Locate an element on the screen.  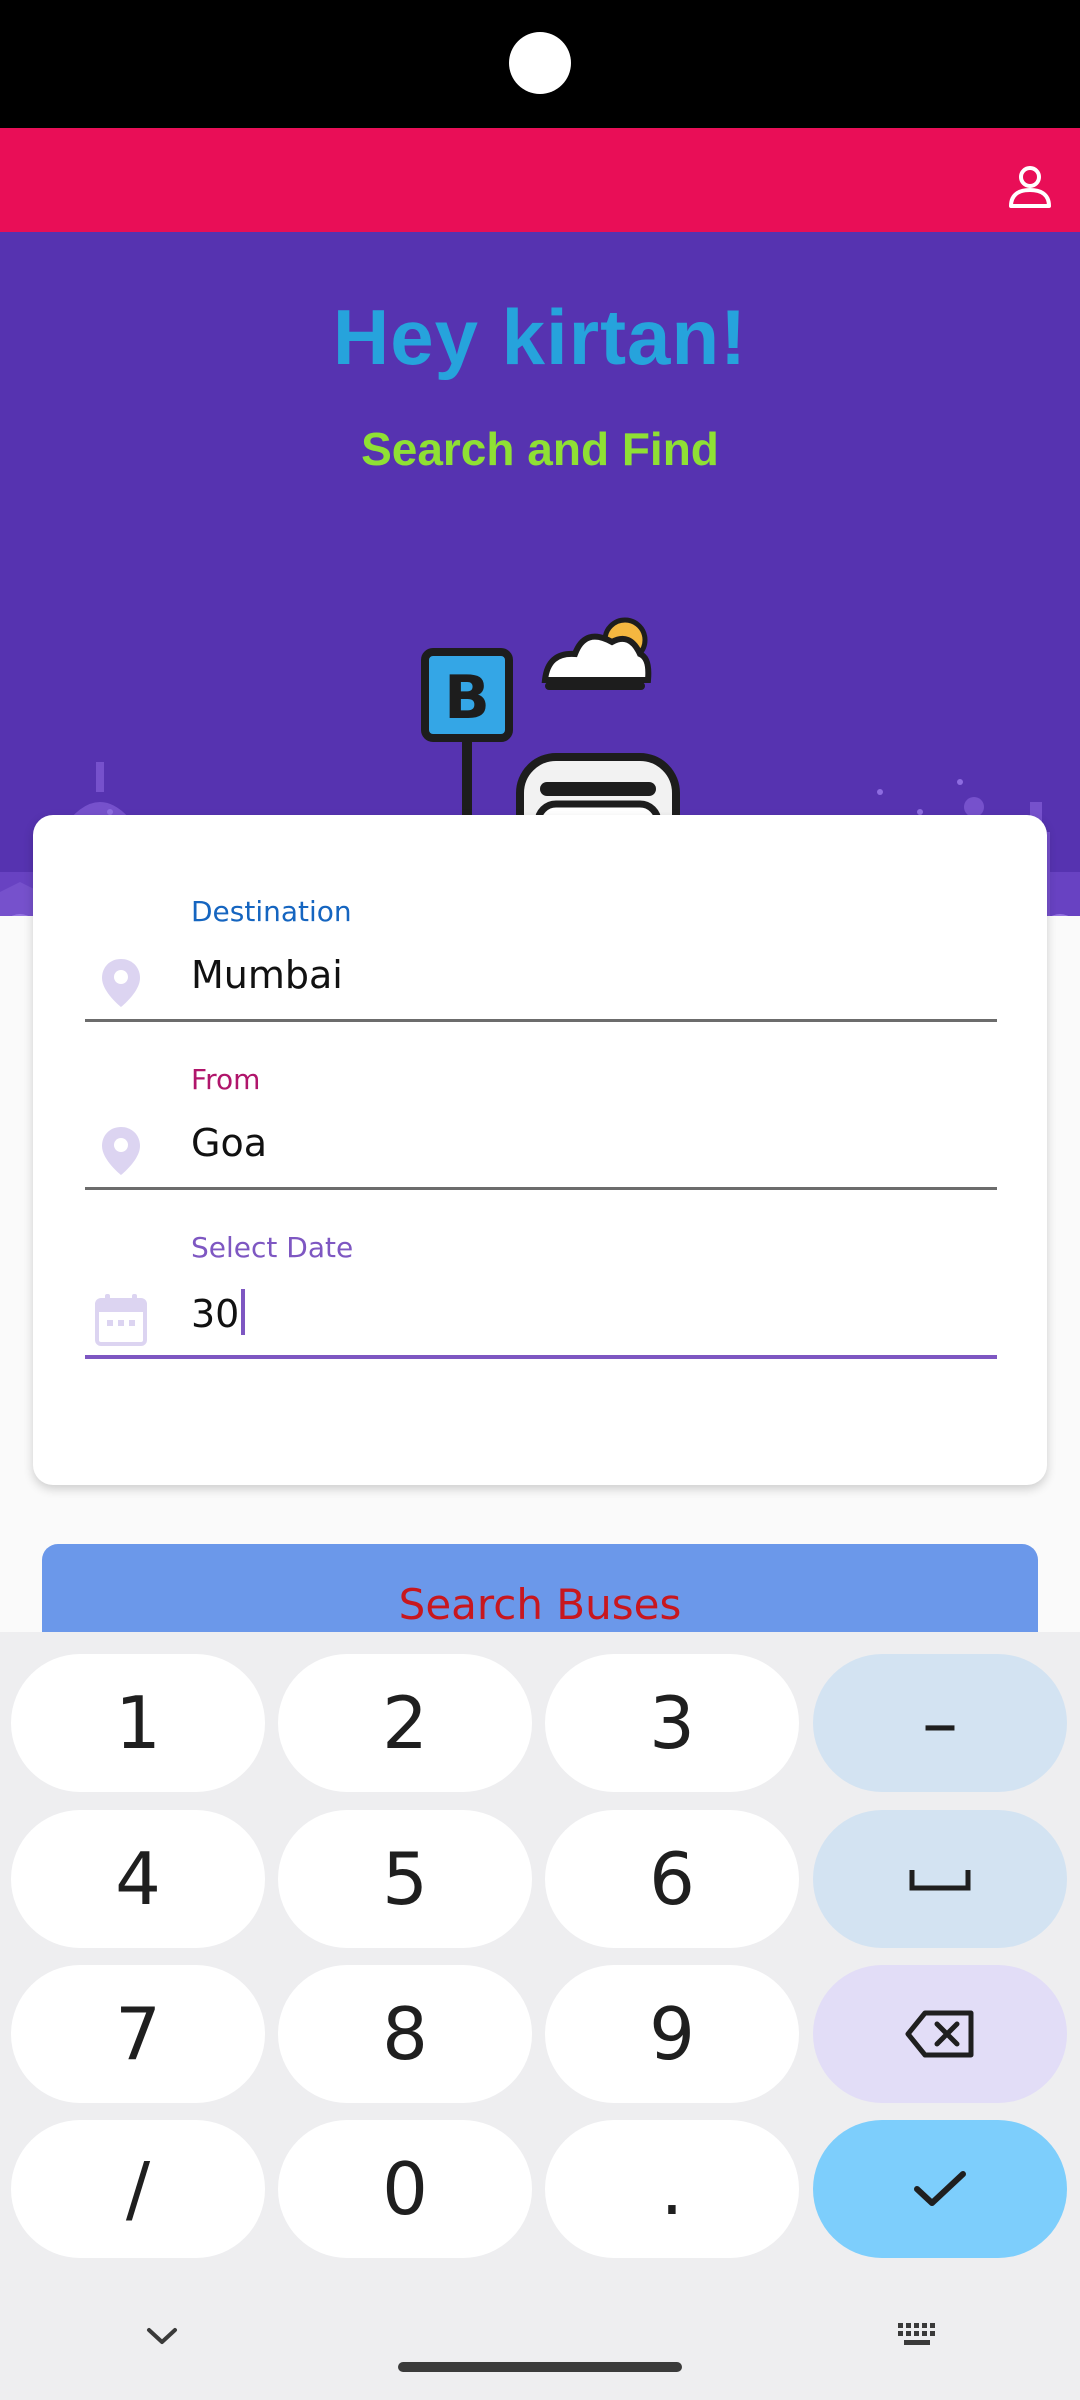
date-input: 30 is located at coordinates (218, 1312).